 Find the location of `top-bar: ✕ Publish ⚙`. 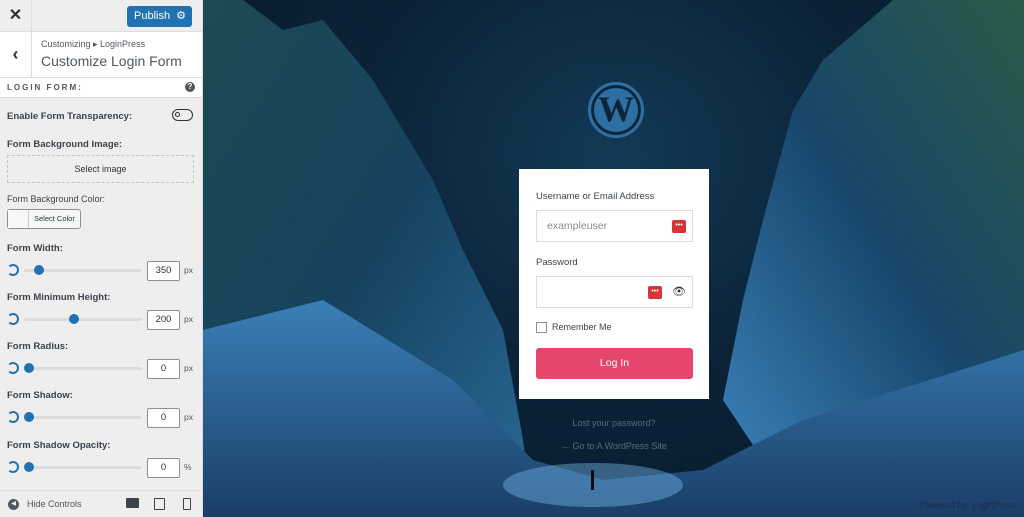

top-bar: ✕ Publish ⚙ is located at coordinates (101, 16).